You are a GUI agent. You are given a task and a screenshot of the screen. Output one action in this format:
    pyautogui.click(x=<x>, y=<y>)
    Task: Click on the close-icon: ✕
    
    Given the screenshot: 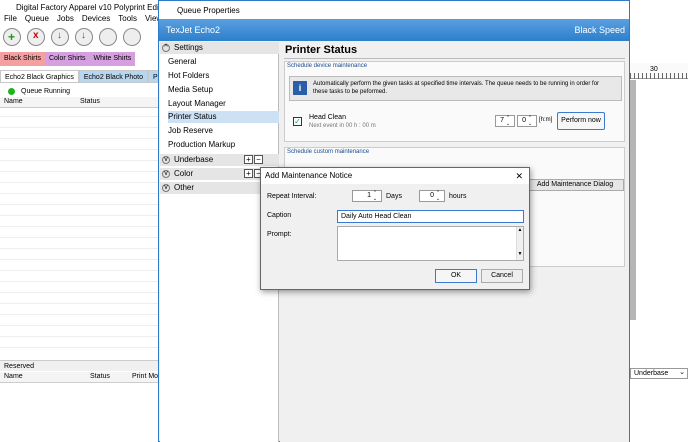 What is the action you would take?
    pyautogui.click(x=519, y=176)
    